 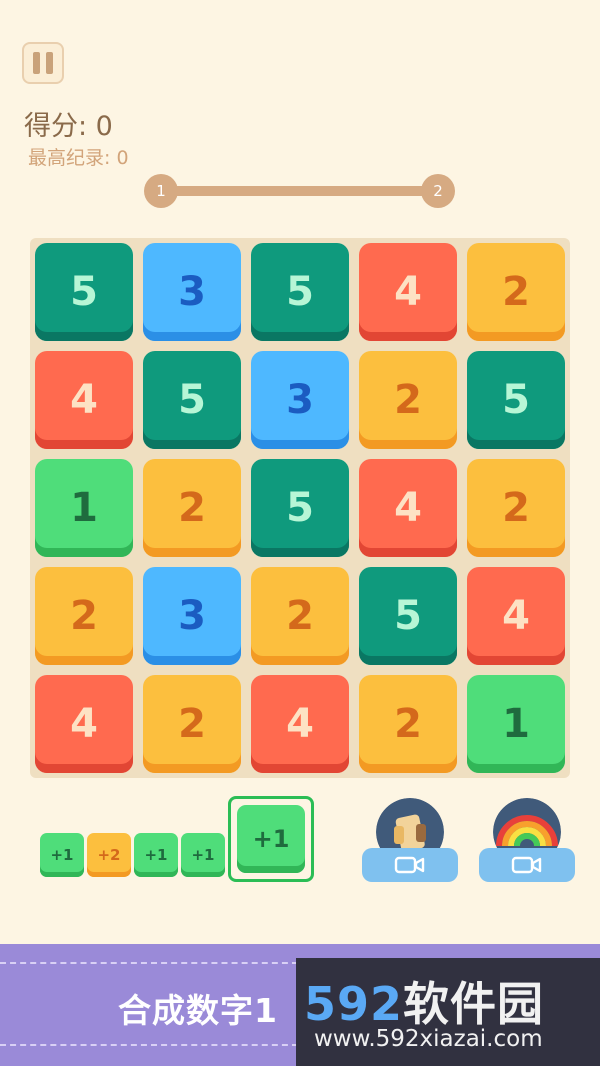 I want to click on current-piece-slot: +1, so click(x=271, y=839).